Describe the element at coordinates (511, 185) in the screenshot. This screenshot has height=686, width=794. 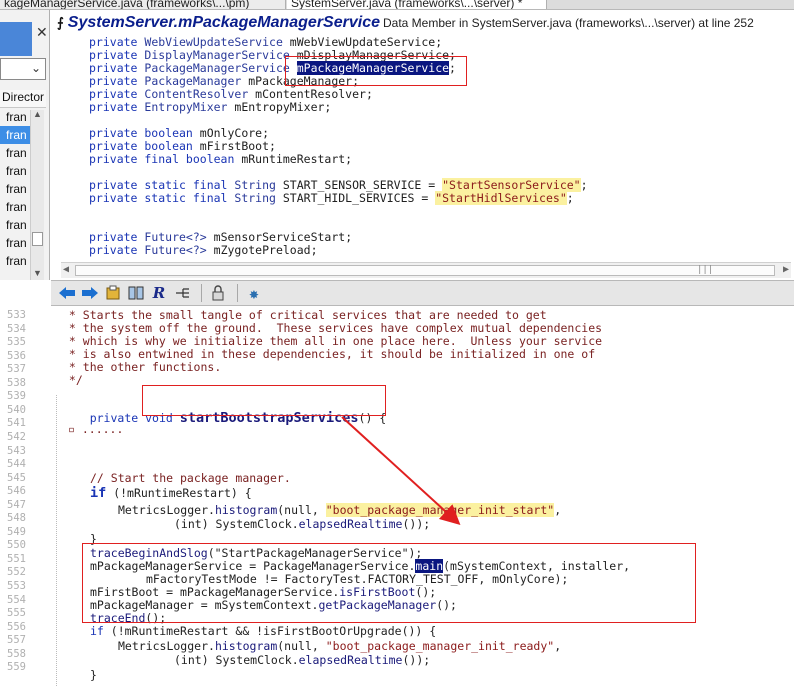
I see `code-token: "StartSensorService"` at that location.